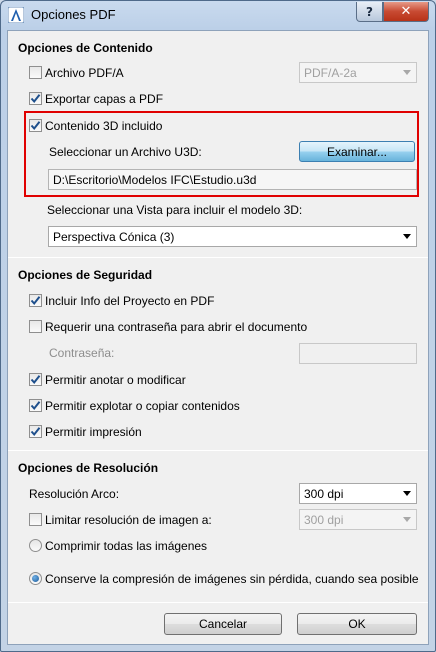 The image size is (436, 652). I want to click on u3d-file-label: Seleccionar un Archivo U3D:, so click(125, 152).